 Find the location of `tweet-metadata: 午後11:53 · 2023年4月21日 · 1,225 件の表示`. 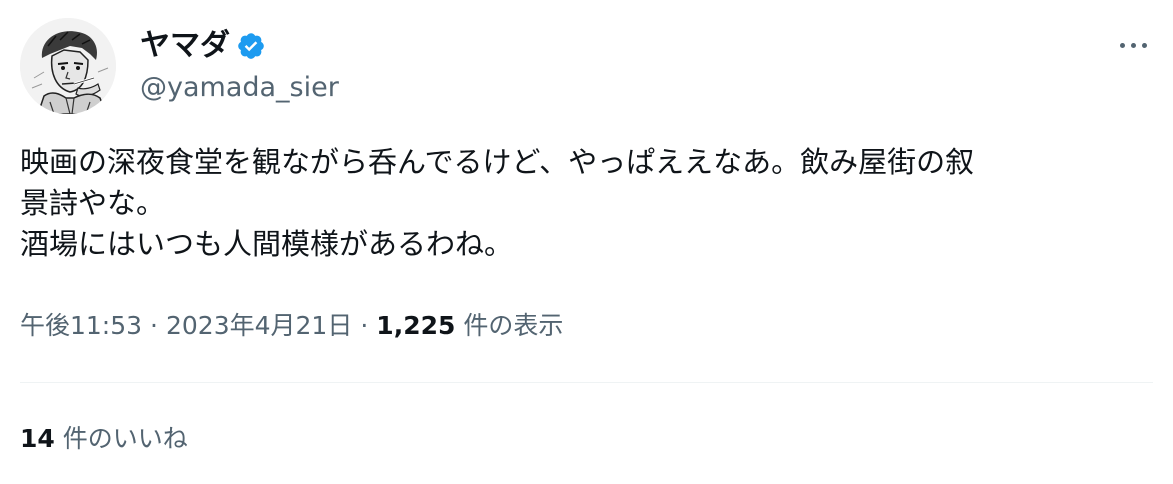

tweet-metadata: 午後11:53 · 2023年4月21日 · 1,225 件の表示 is located at coordinates (291, 326).